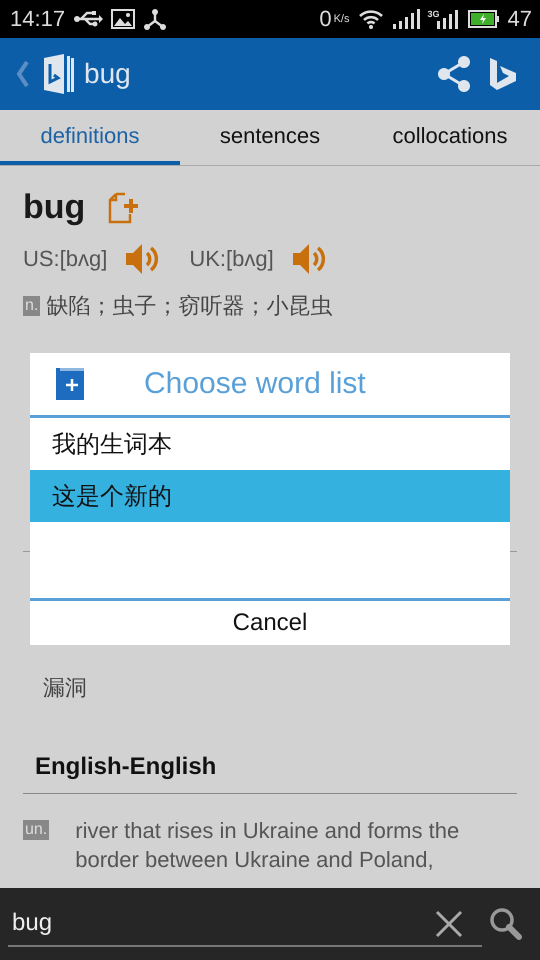 This screenshot has width=540, height=960. I want to click on tripod-icon, so click(155, 19).